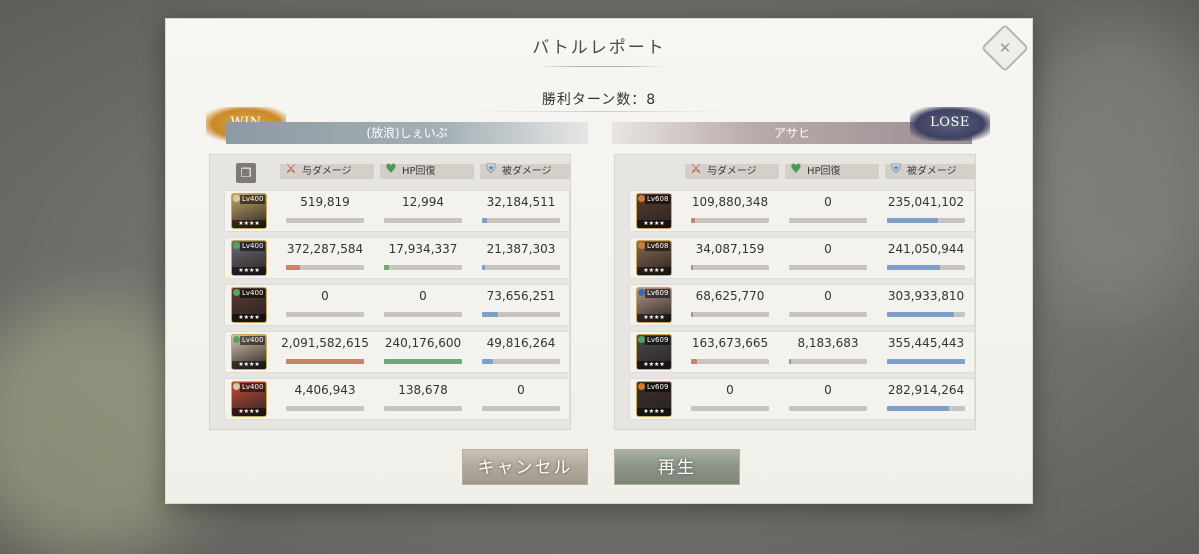 The image size is (1199, 554). What do you see at coordinates (601, 111) in the screenshot?
I see `turns-divider` at bounding box center [601, 111].